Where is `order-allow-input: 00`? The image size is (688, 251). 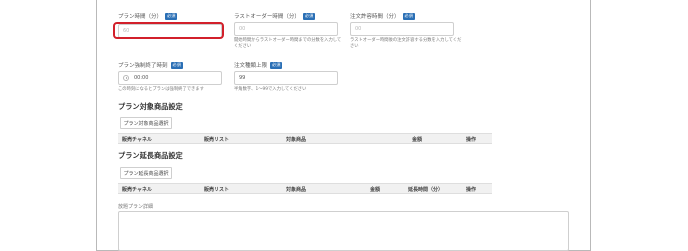
order-allow-input: 00 is located at coordinates (402, 29).